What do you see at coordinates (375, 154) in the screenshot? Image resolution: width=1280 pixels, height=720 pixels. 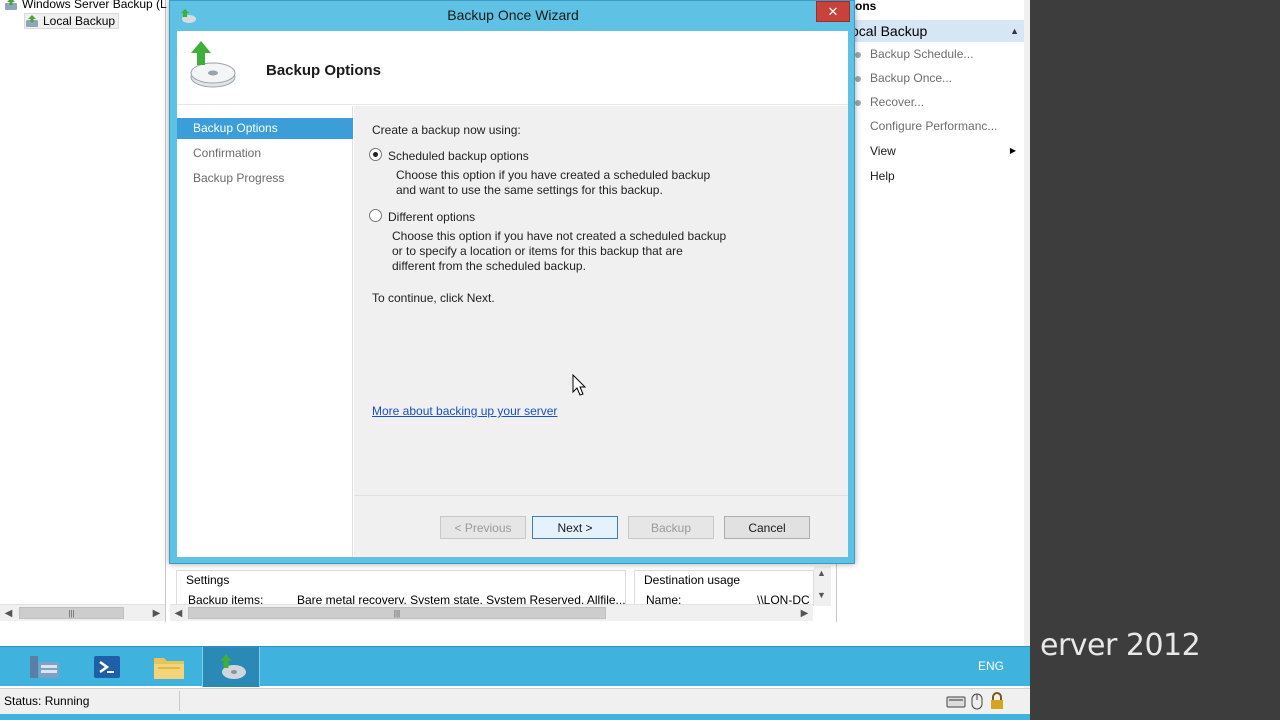 I see `radio-scheduled-options` at bounding box center [375, 154].